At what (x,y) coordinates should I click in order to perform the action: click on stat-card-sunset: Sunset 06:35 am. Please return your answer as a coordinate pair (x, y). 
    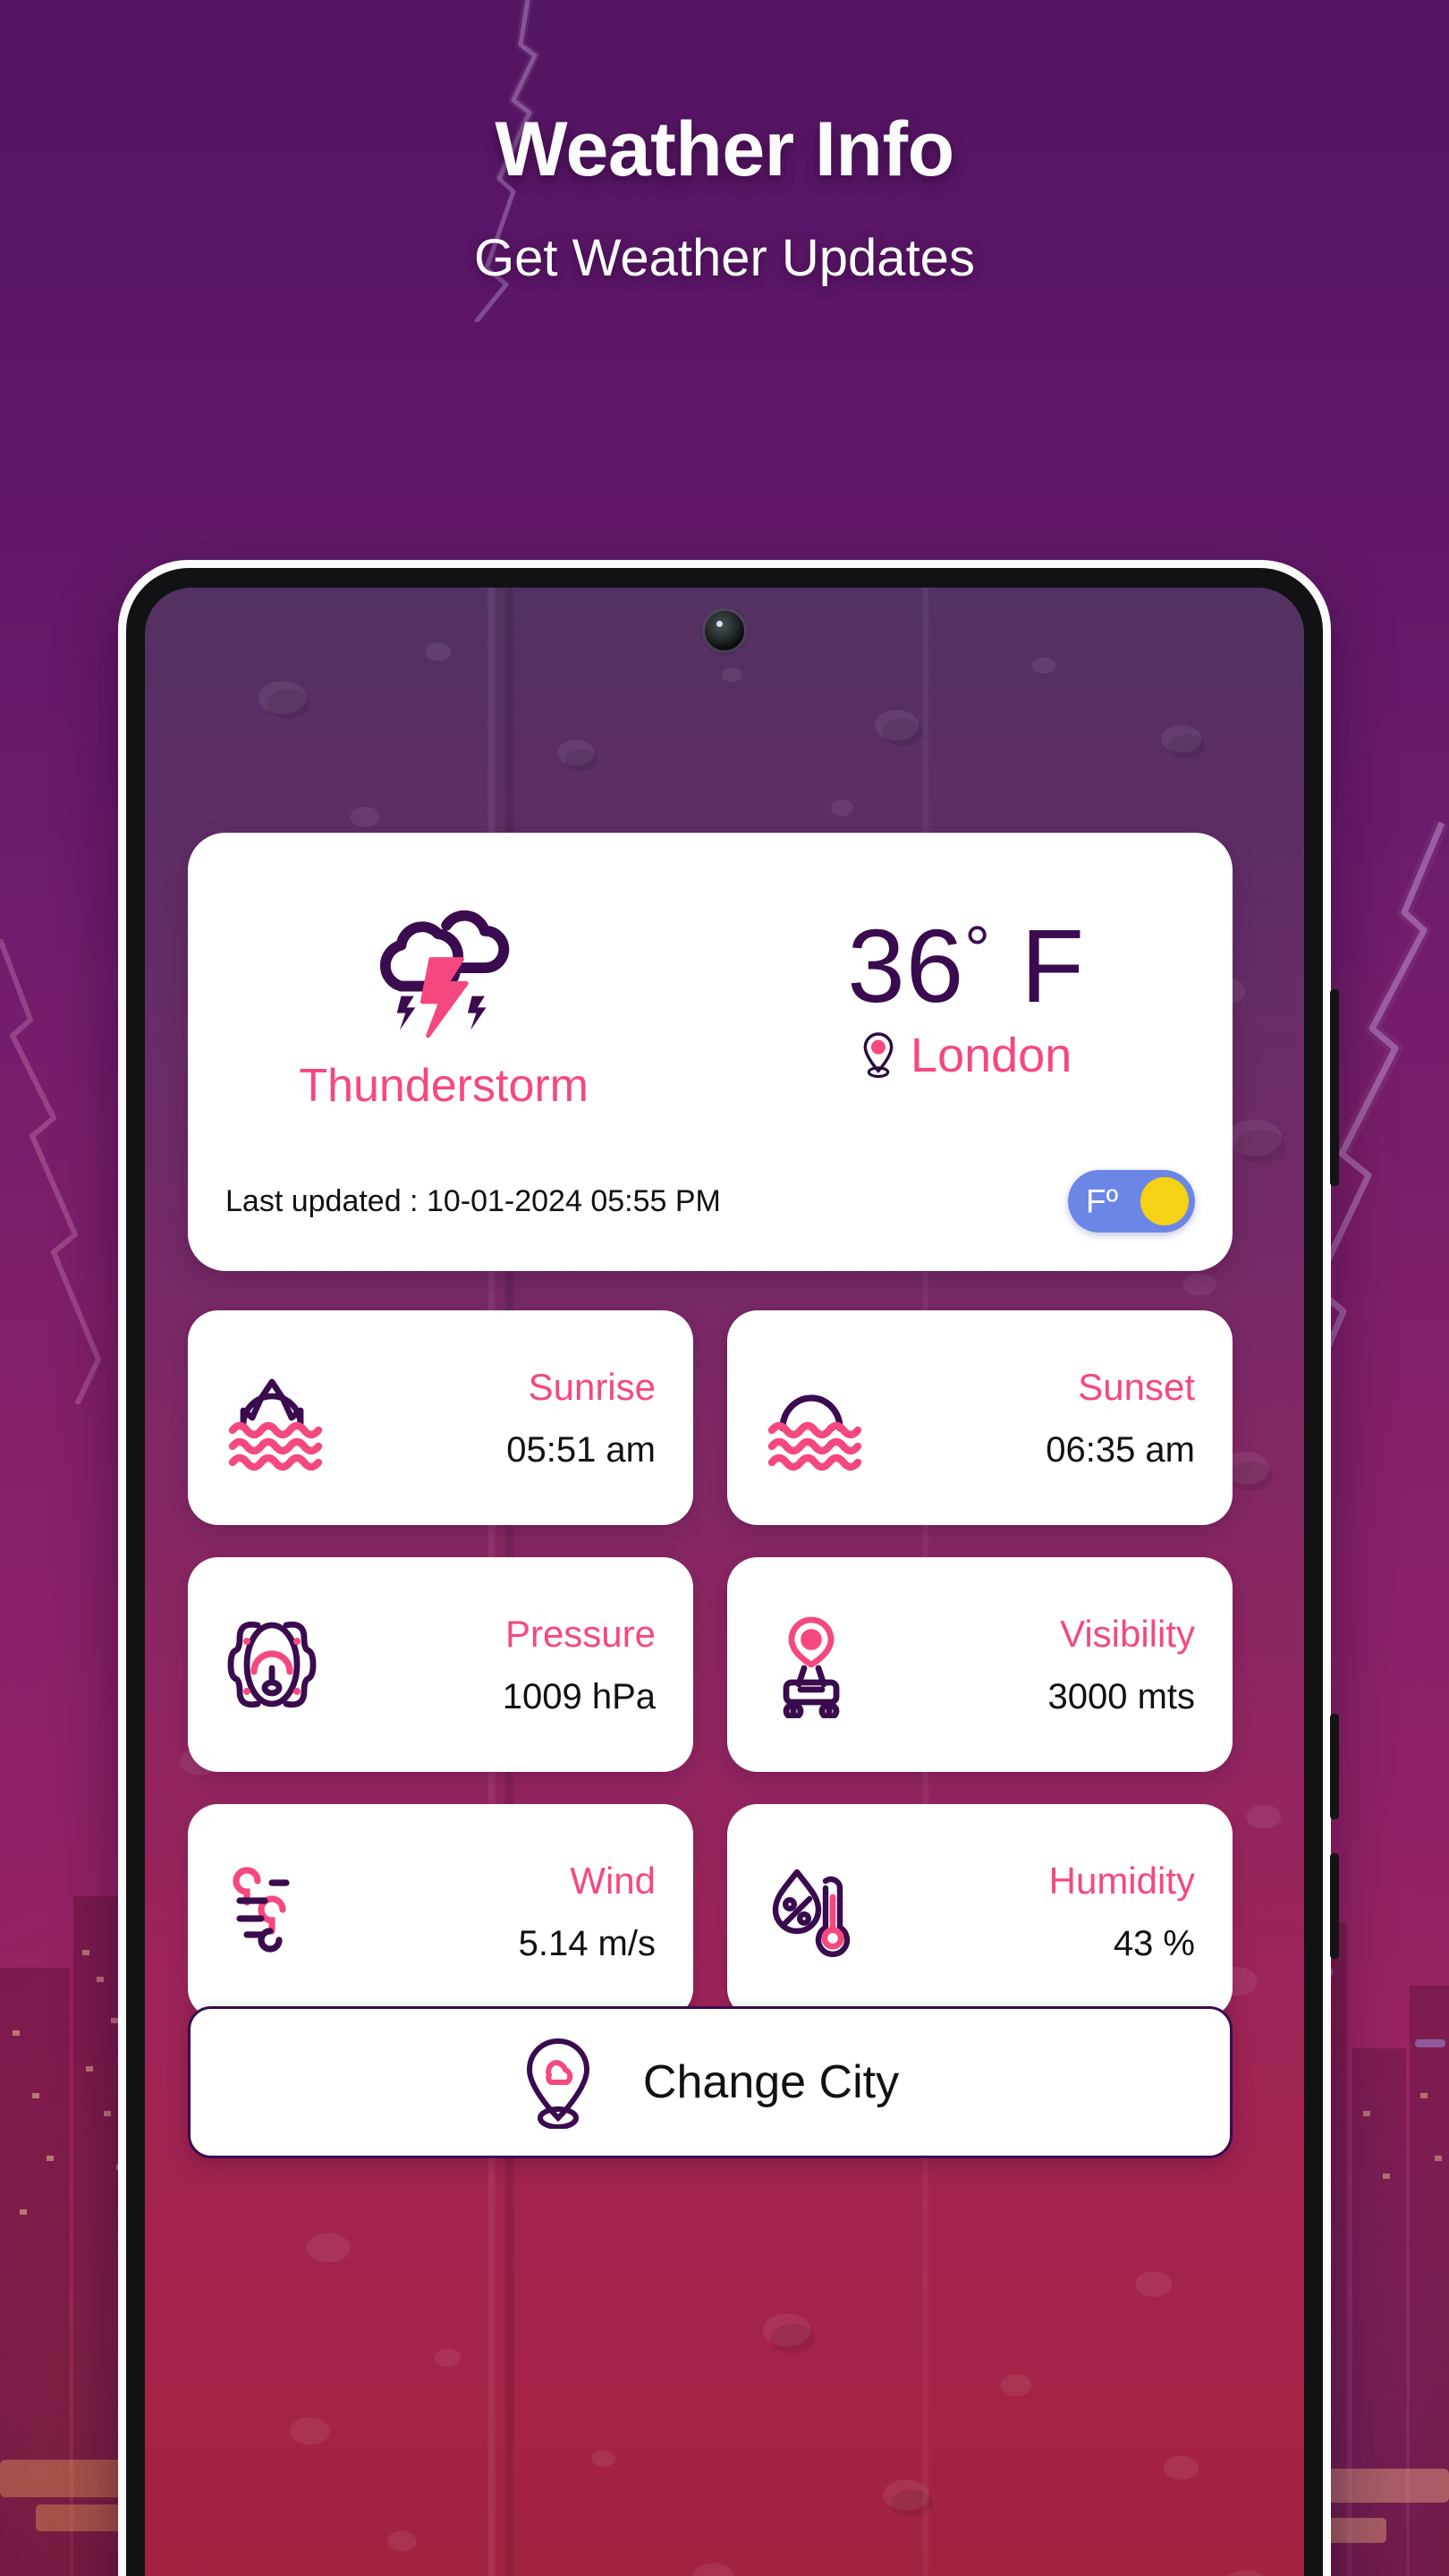
    Looking at the image, I should click on (980, 1417).